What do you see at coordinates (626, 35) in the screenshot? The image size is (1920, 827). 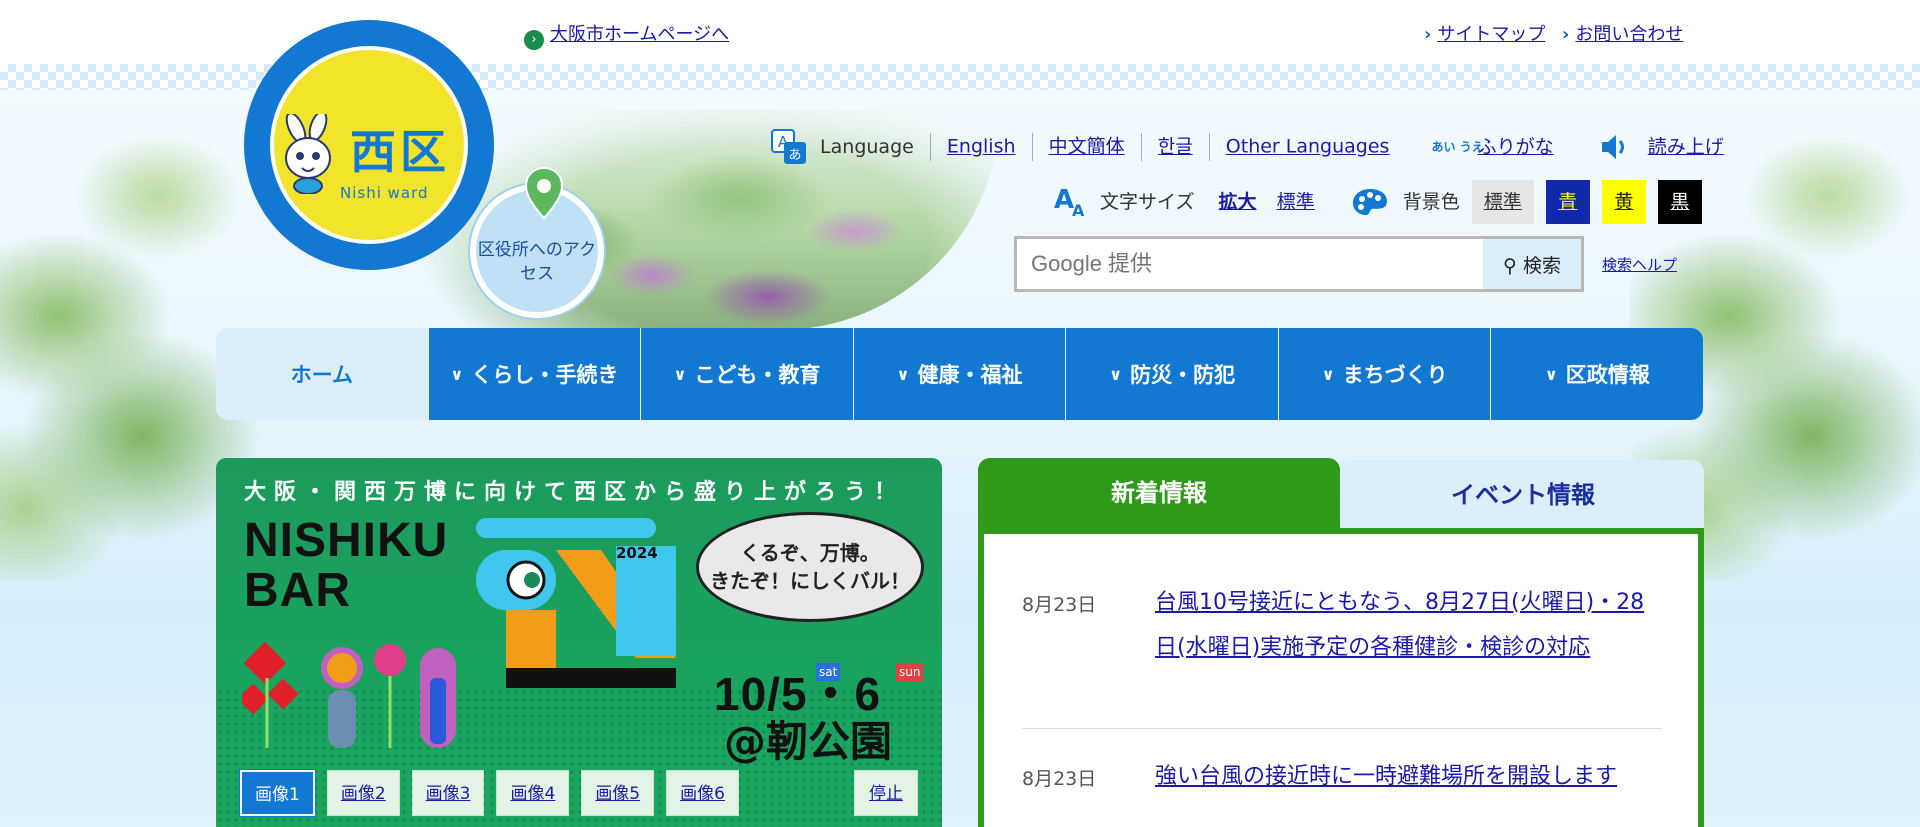 I see `osaka-homepage-link: › 大阪市ホームページへ` at bounding box center [626, 35].